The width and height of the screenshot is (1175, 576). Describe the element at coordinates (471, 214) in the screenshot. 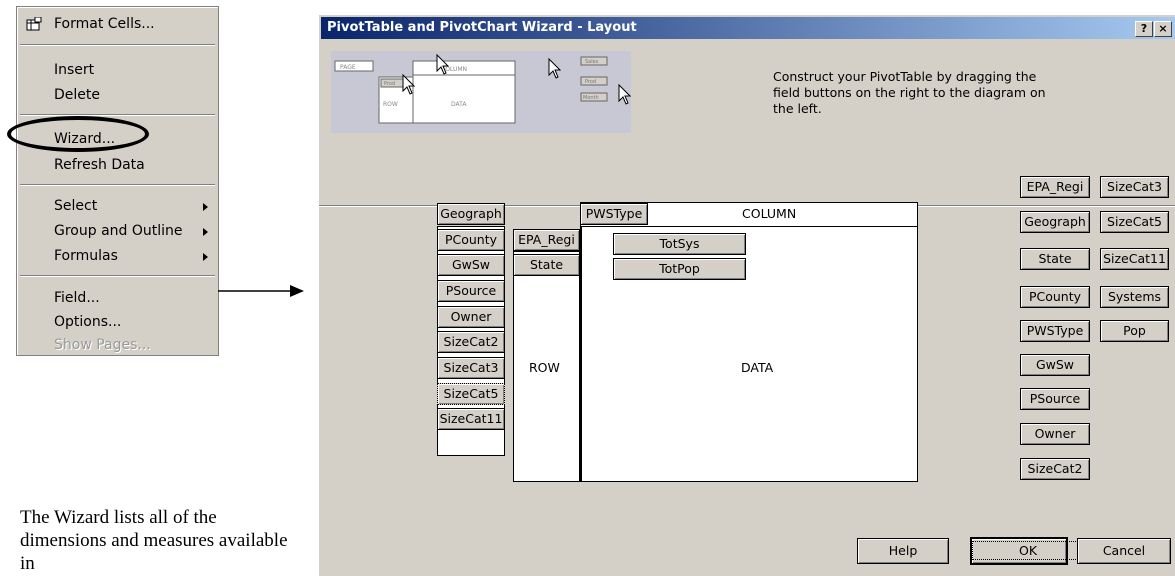

I see `page-field-button: Geograph` at that location.